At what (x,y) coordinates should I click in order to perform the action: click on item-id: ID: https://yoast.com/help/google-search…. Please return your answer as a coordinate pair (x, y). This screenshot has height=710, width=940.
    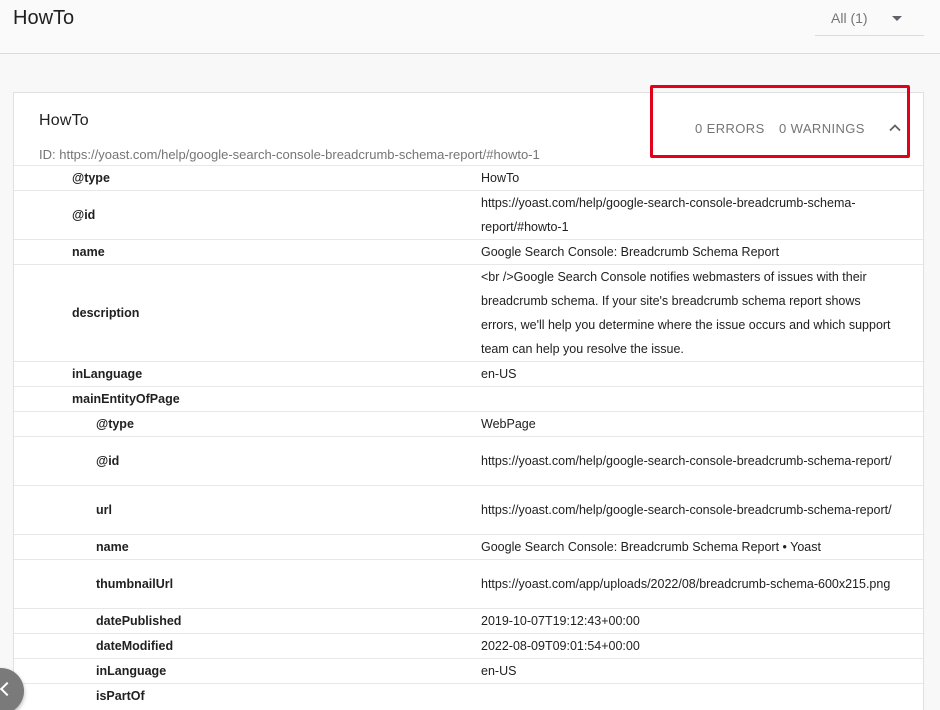
    Looking at the image, I should click on (289, 154).